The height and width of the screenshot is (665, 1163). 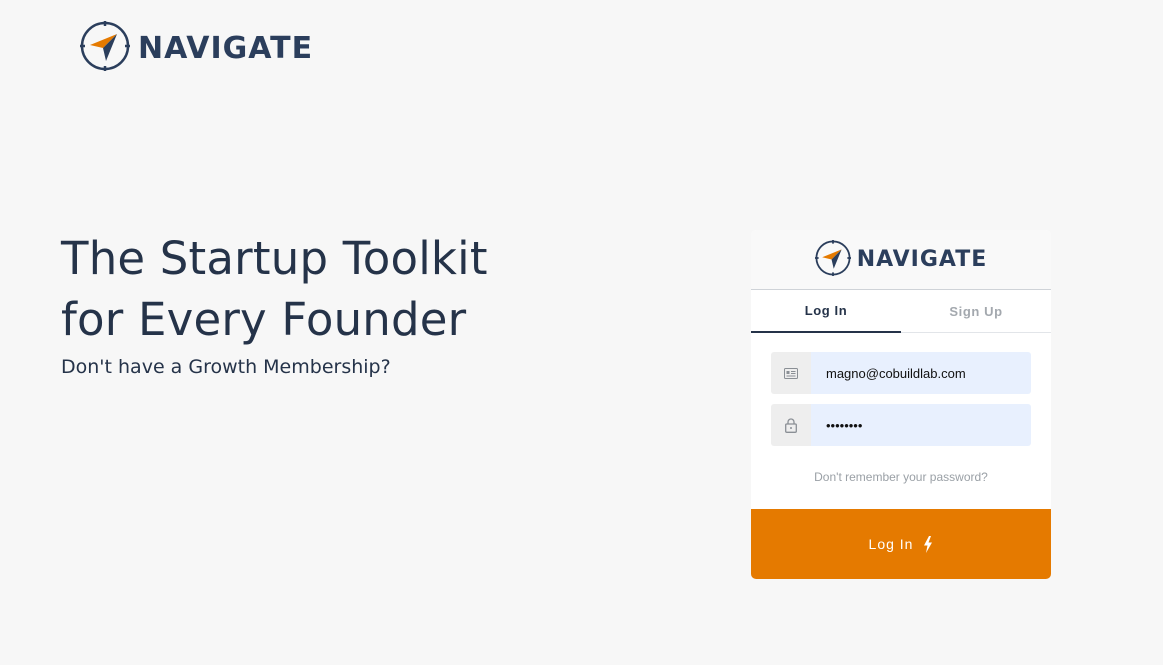 I want to click on password-field, so click(x=901, y=425).